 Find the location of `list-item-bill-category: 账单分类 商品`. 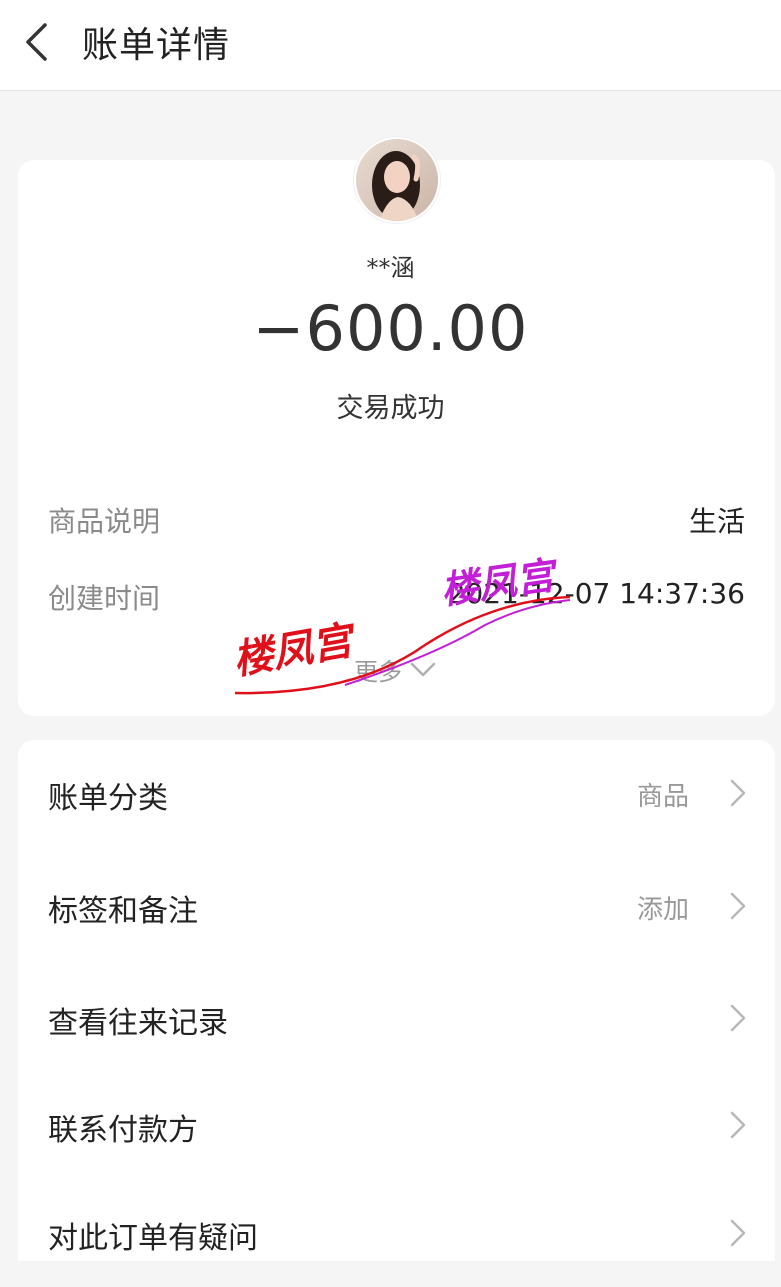

list-item-bill-category: 账单分类 商品 is located at coordinates (396, 793).